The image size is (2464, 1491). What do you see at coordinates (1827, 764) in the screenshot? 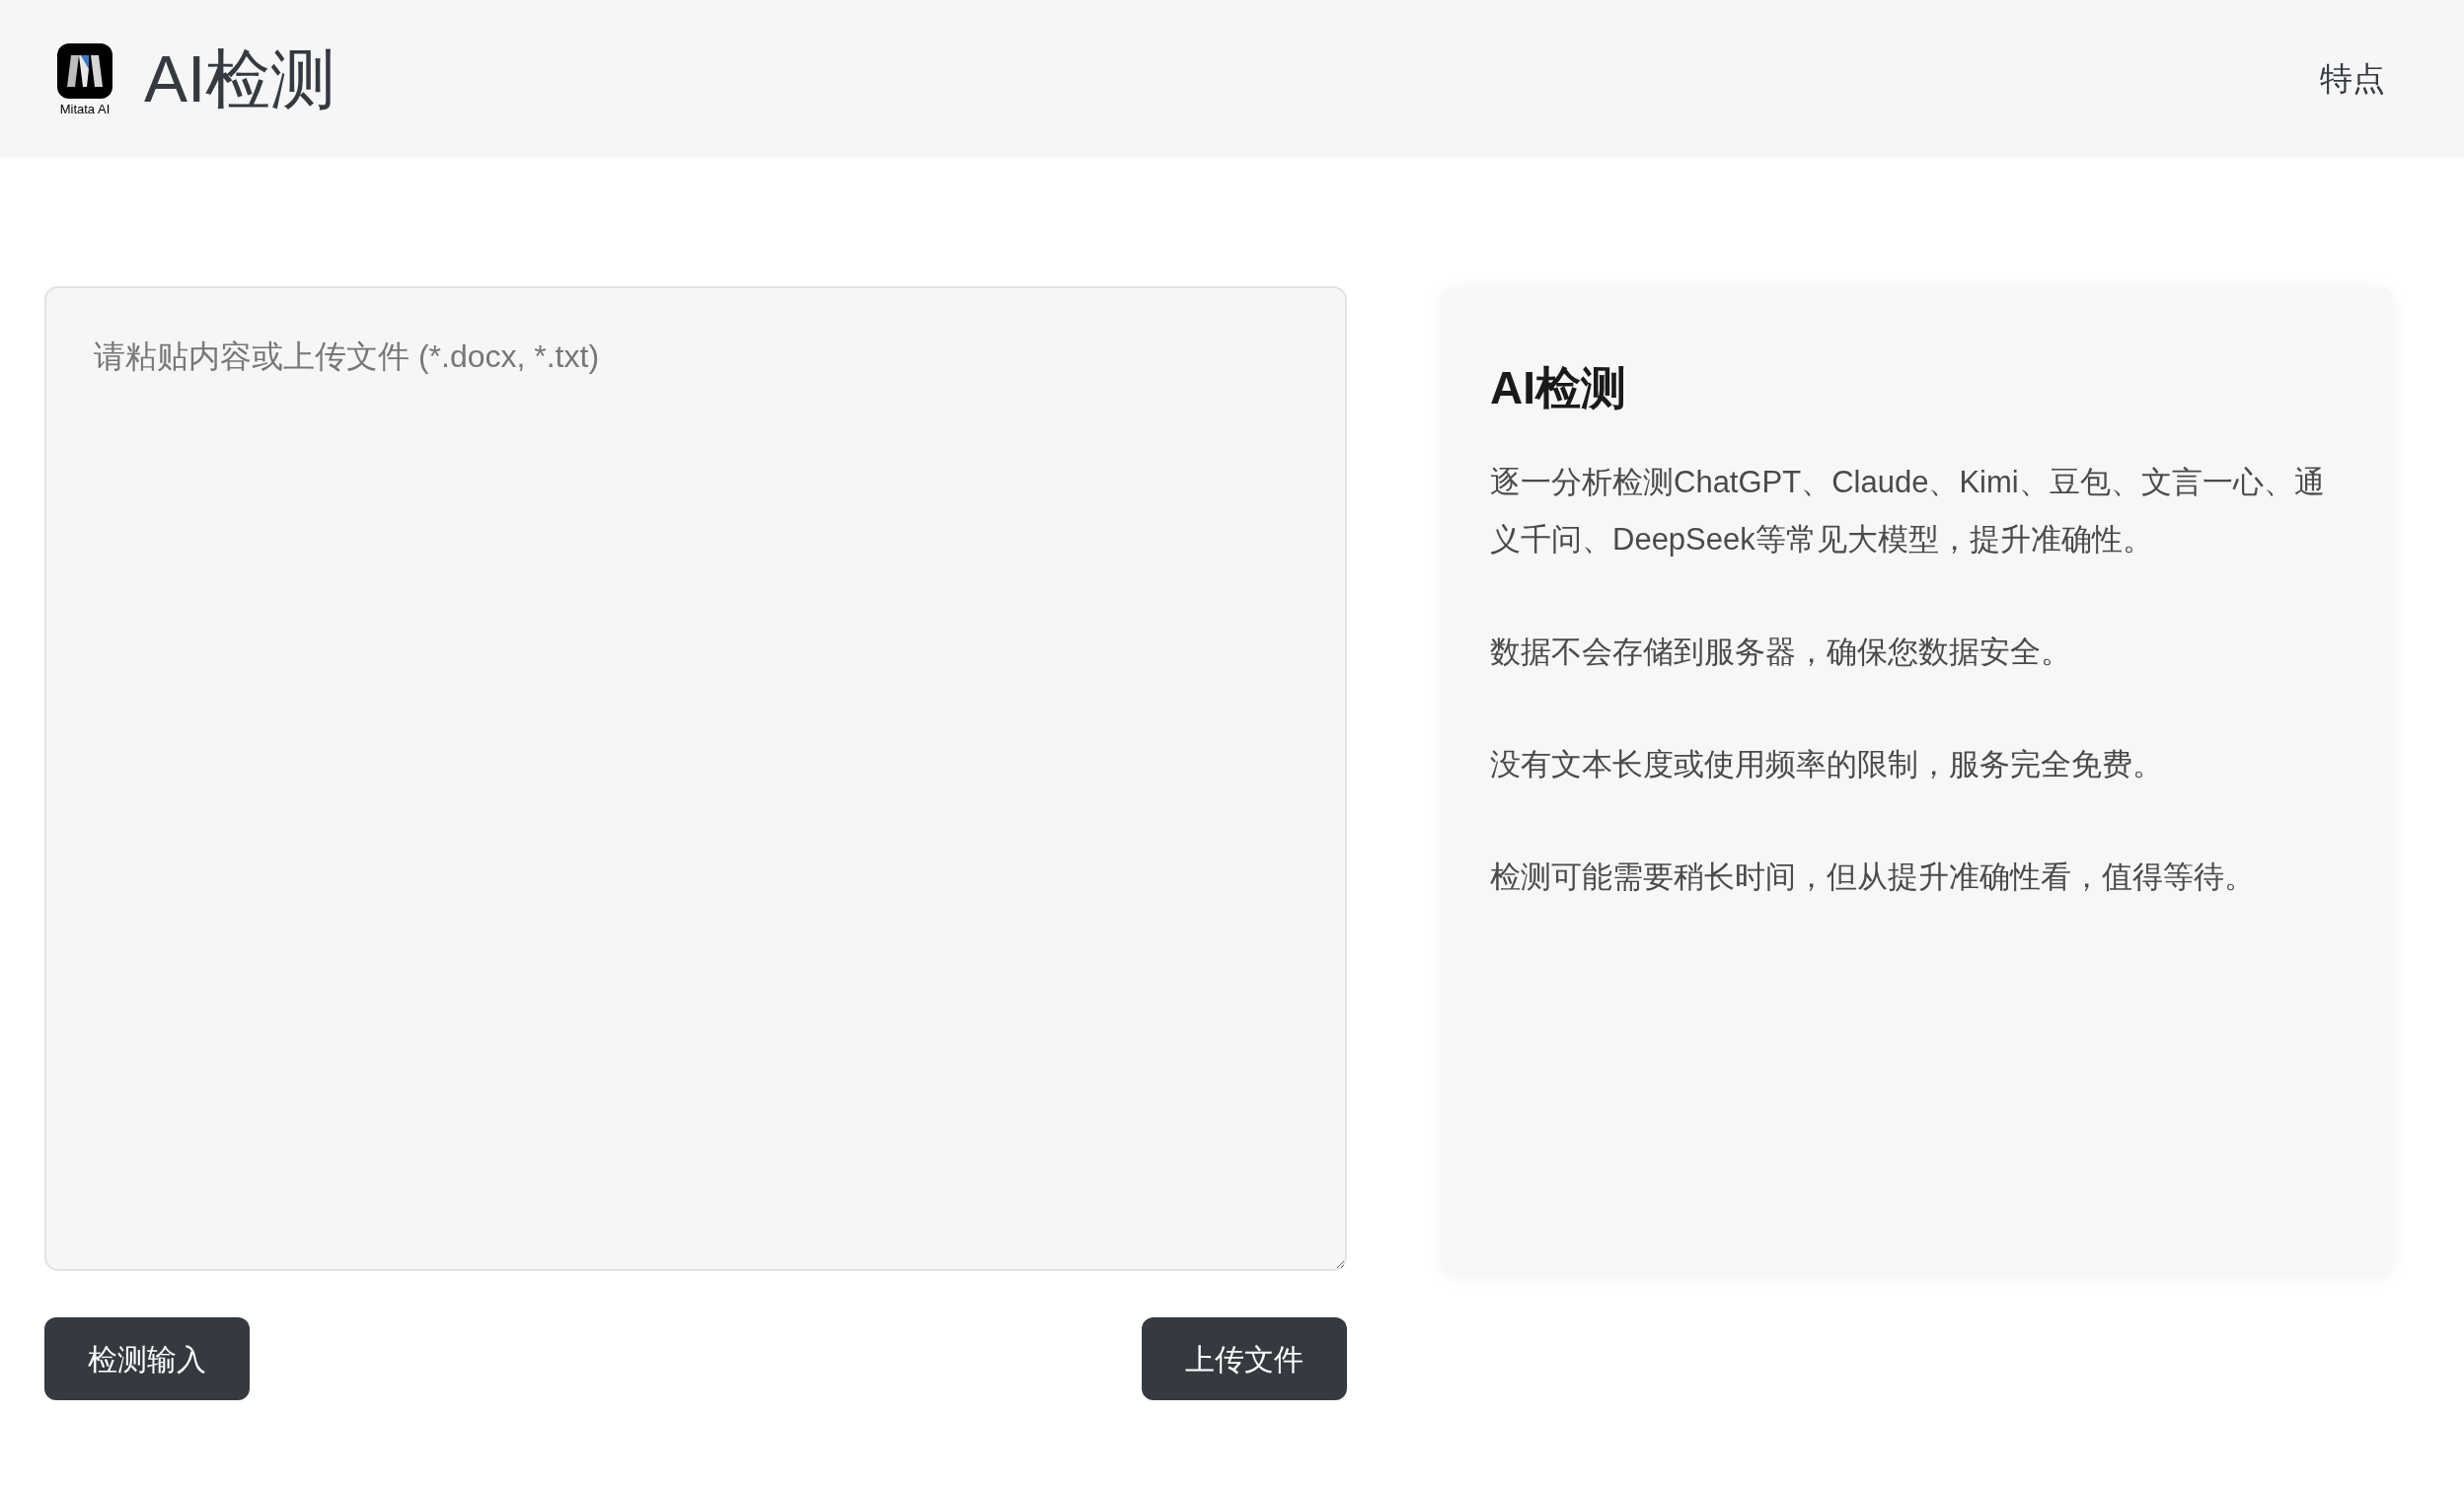
I see `feature-text: 没有文本长度或使用频率的限制，服务完全免费。` at bounding box center [1827, 764].